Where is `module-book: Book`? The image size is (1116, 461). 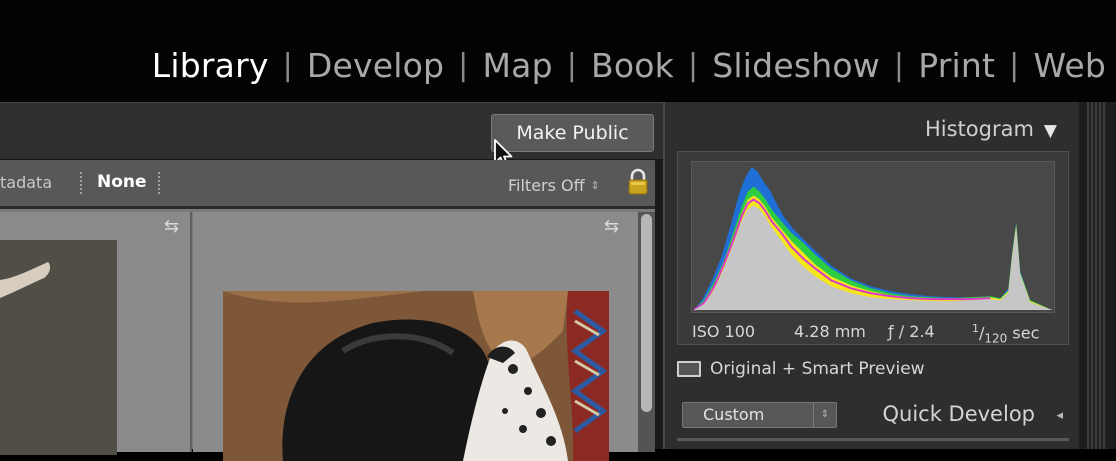 module-book: Book is located at coordinates (632, 65).